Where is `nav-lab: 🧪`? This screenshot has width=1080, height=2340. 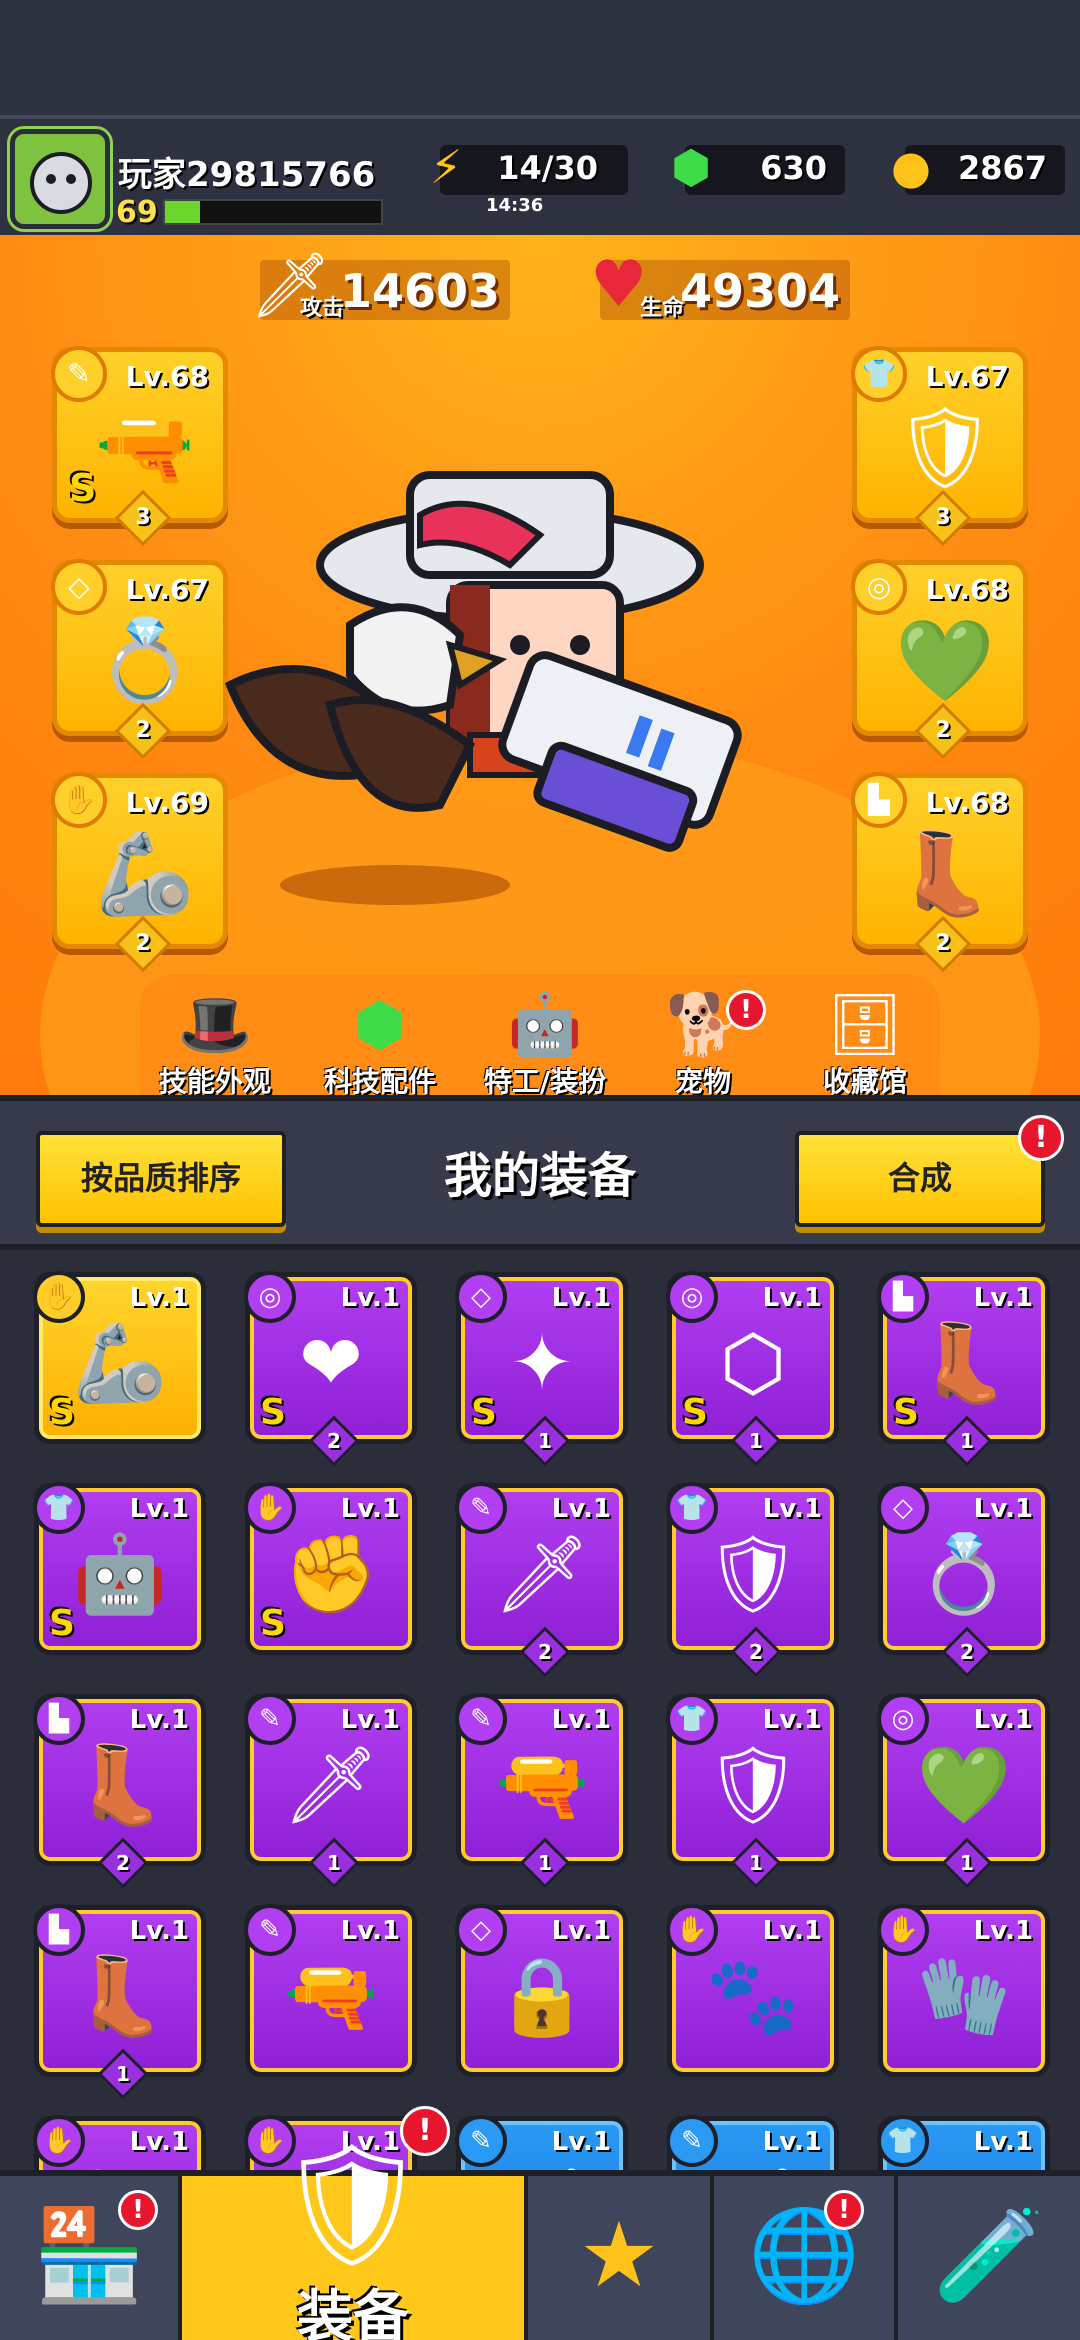
nav-lab: 🧪 is located at coordinates (989, 2258).